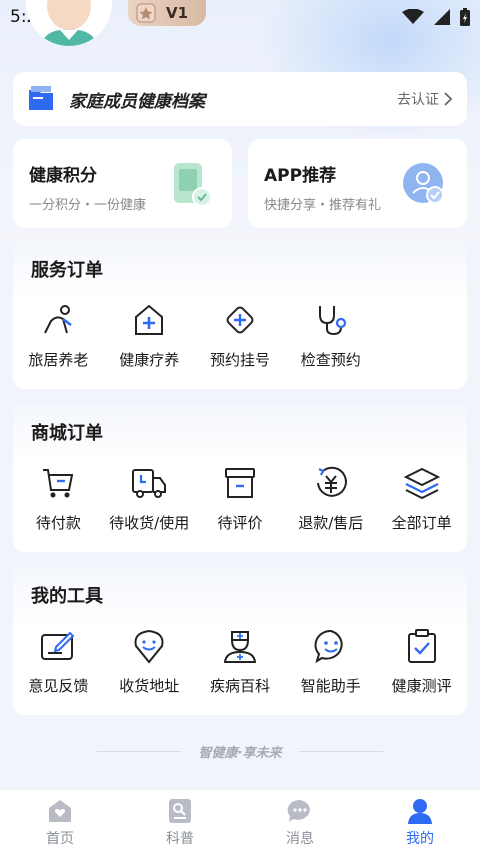 This screenshot has height=853, width=480. What do you see at coordinates (330, 360) in the screenshot?
I see `service-item-label: 检查预约` at bounding box center [330, 360].